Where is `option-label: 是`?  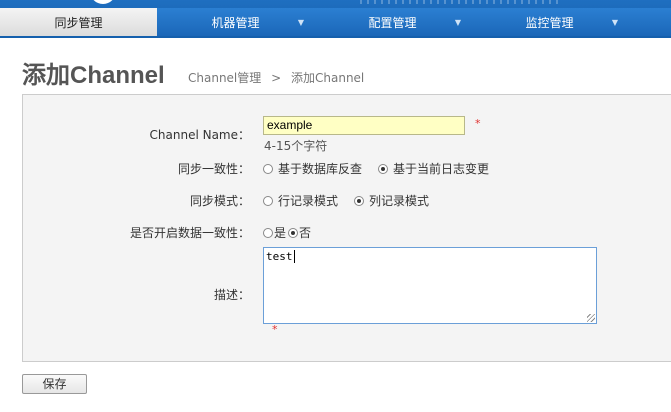
option-label: 是 is located at coordinates (280, 233).